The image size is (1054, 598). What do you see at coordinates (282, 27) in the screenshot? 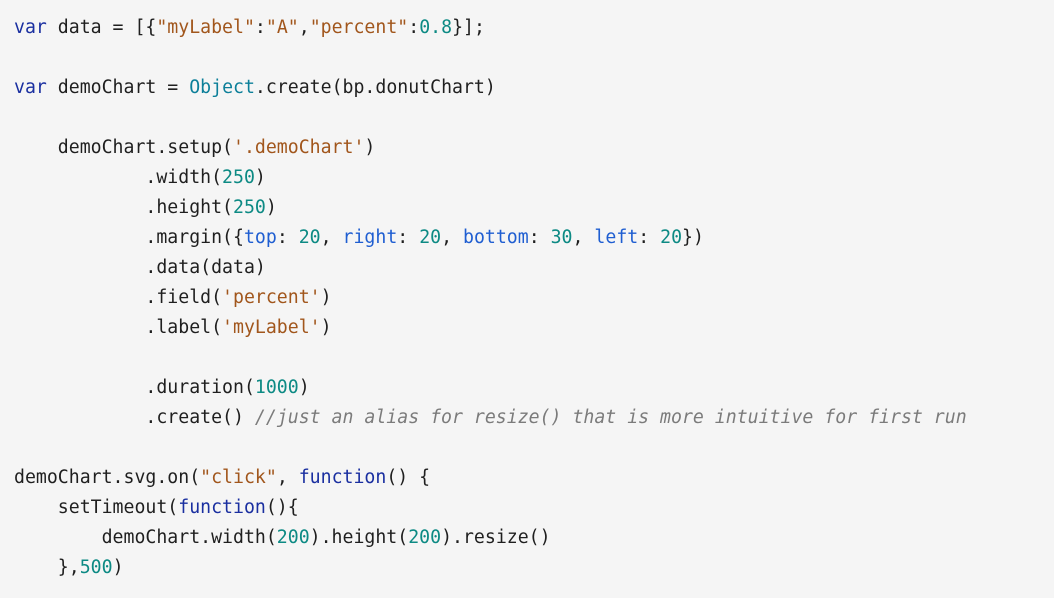
I see `code-token-str: "A"` at bounding box center [282, 27].